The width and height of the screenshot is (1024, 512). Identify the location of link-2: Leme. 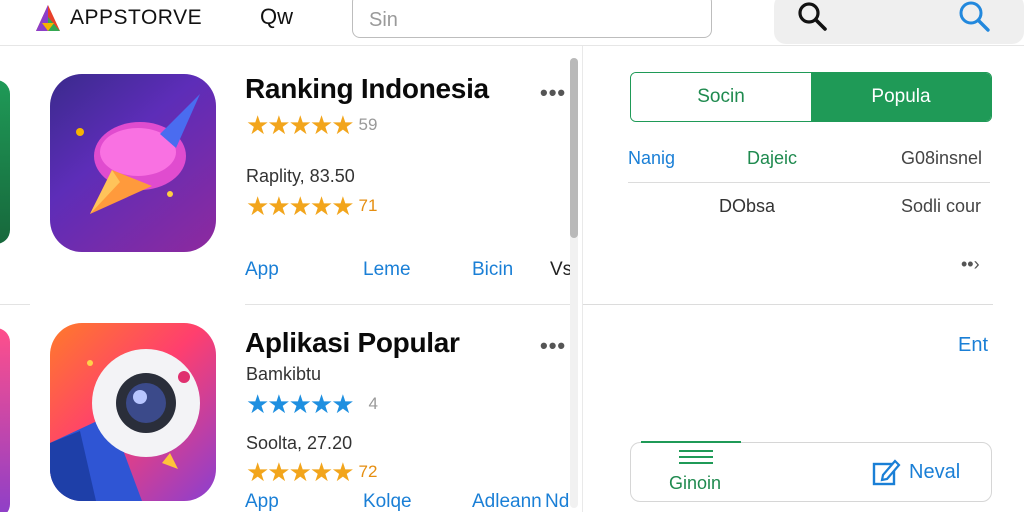
(387, 270).